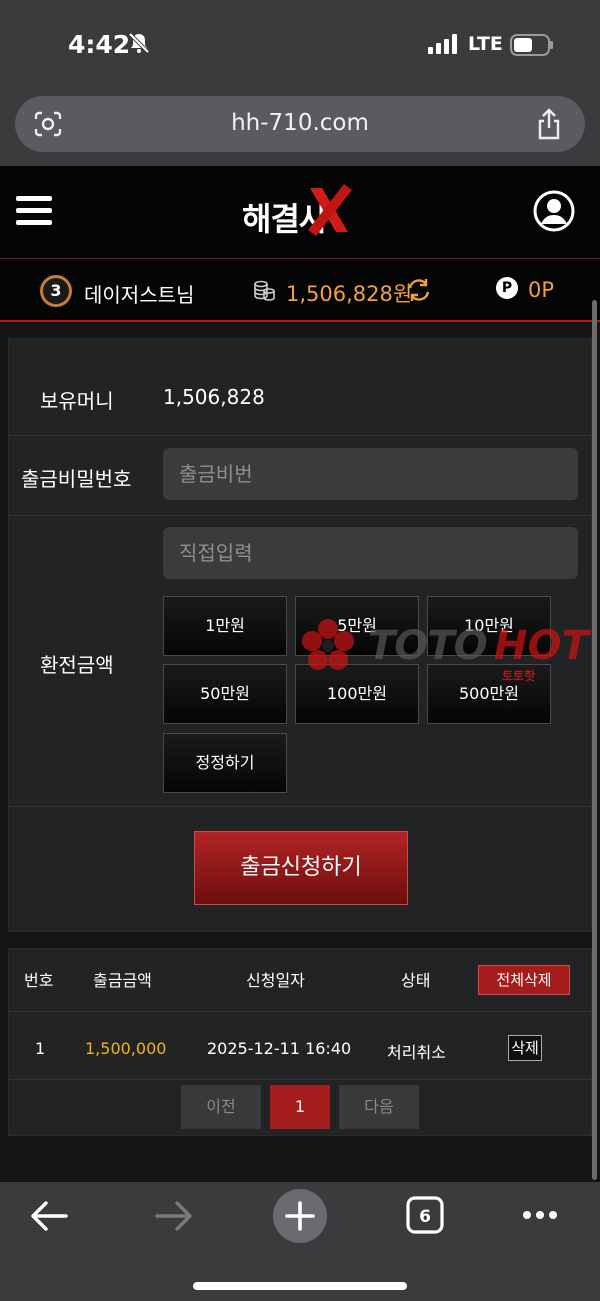 Image resolution: width=600 pixels, height=1301 pixels. Describe the element at coordinates (300, 212) in the screenshot. I see `site-header: 해결사` at that location.